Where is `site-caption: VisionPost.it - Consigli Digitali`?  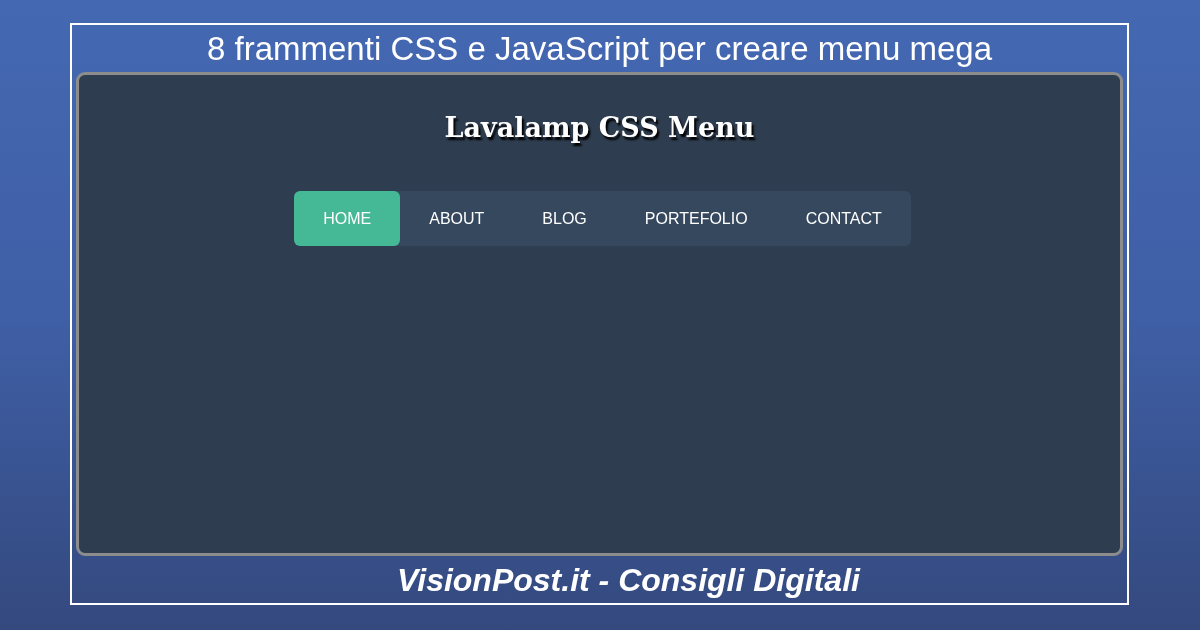 site-caption: VisionPost.it - Consigli Digitali is located at coordinates (628, 580).